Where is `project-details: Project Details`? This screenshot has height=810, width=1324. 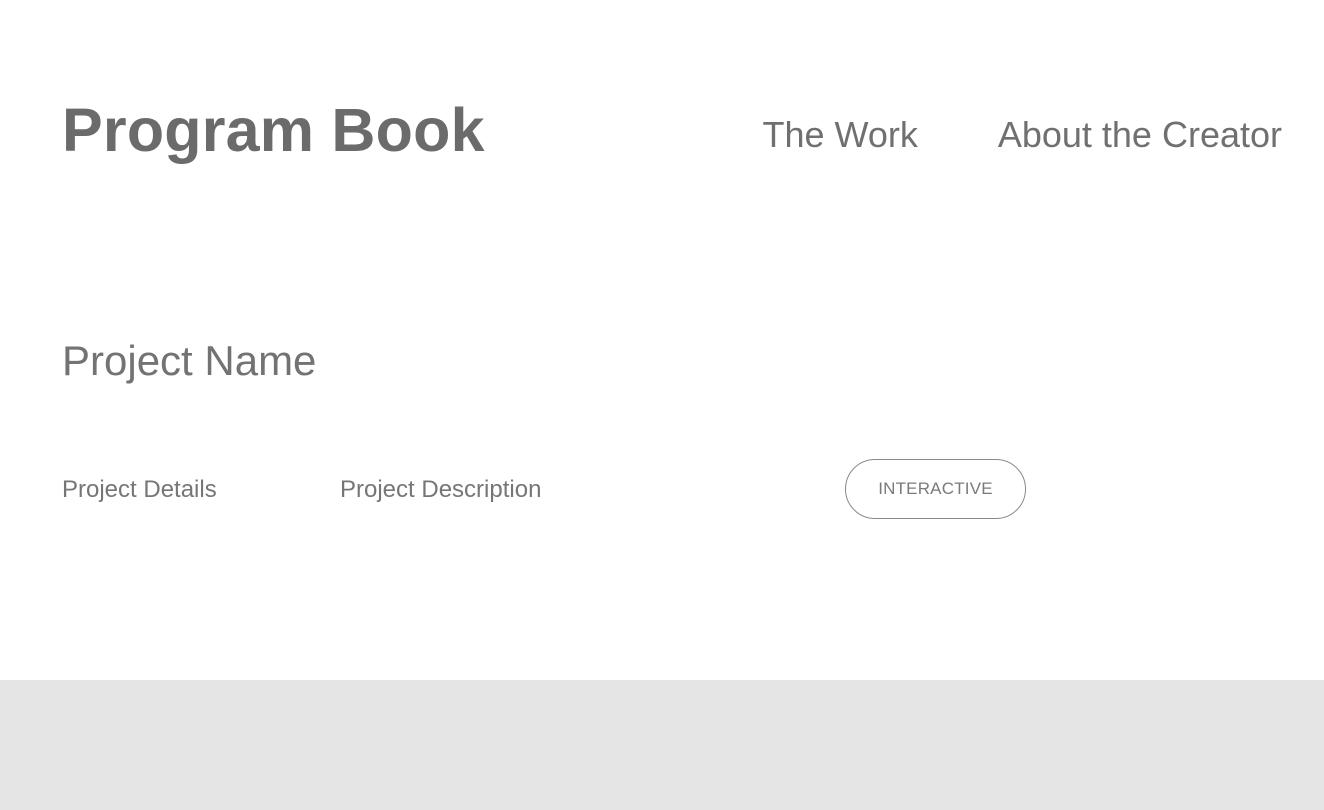 project-details: Project Details is located at coordinates (139, 489).